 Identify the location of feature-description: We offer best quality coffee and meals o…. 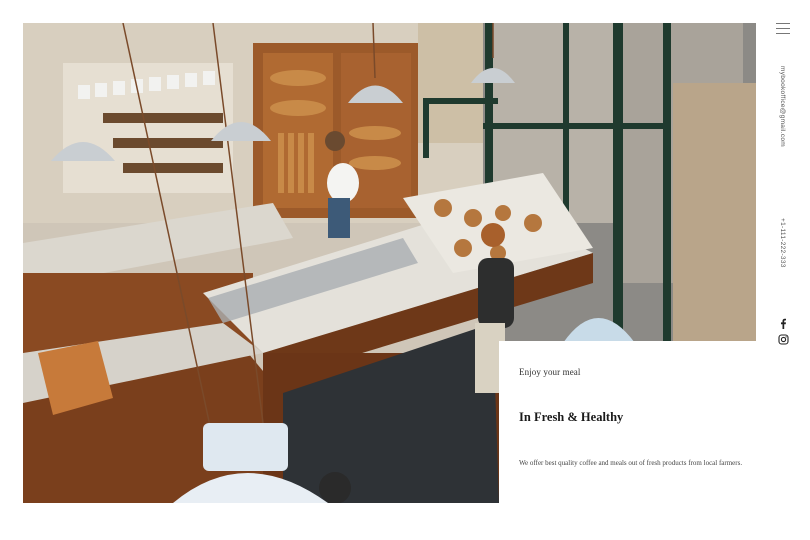
(631, 463).